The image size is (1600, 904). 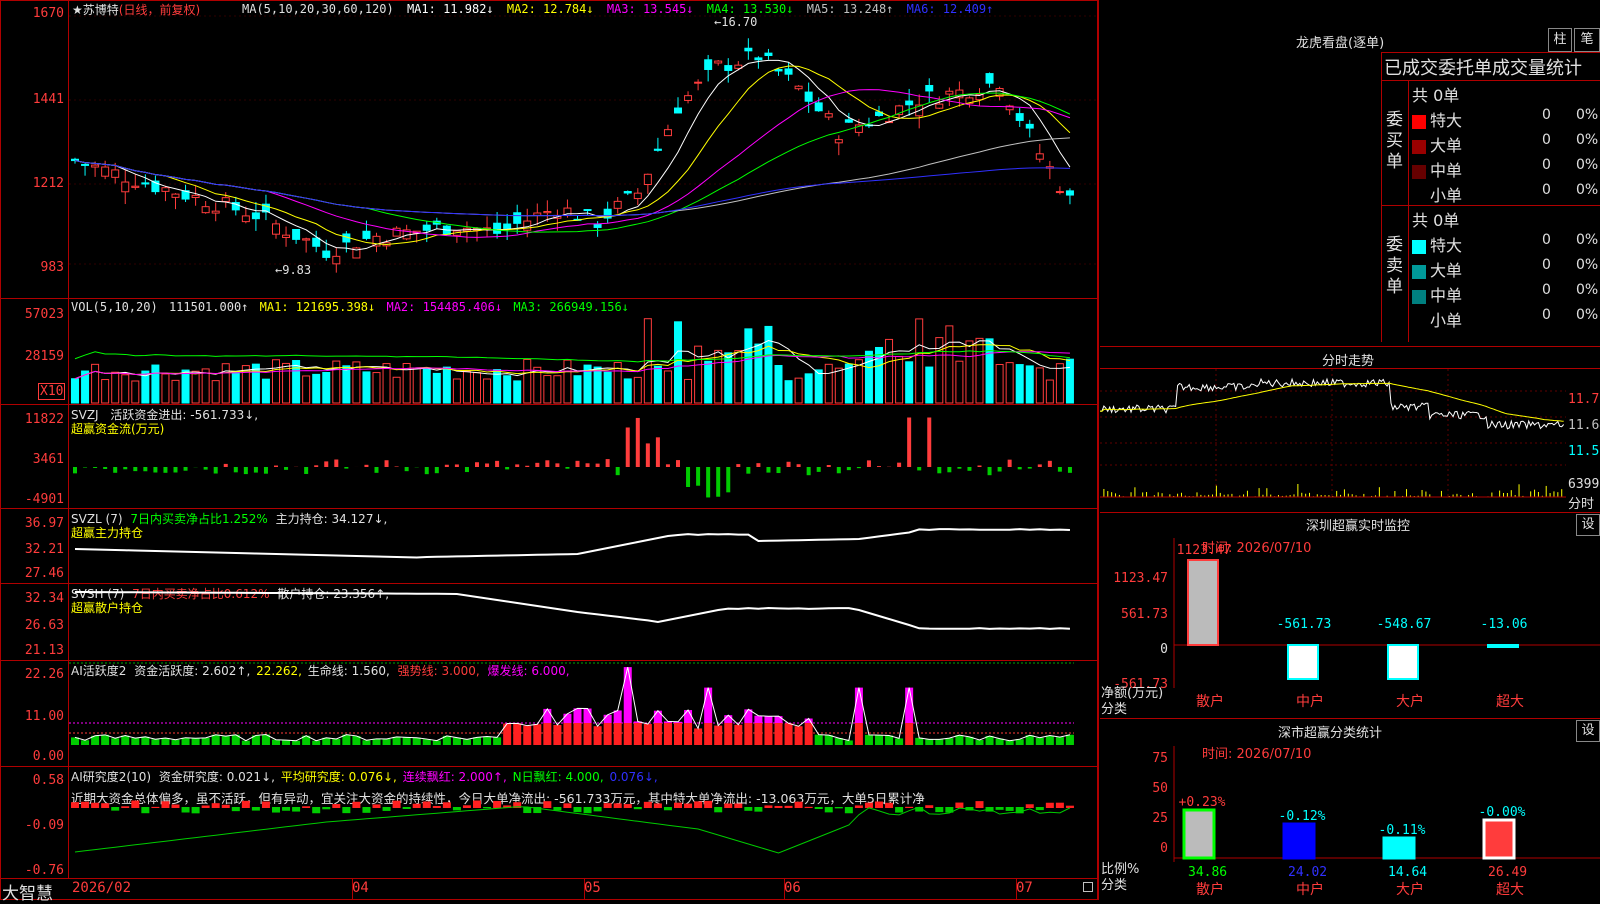 What do you see at coordinates (1333, 439) in the screenshot?
I see `intraday-chart` at bounding box center [1333, 439].